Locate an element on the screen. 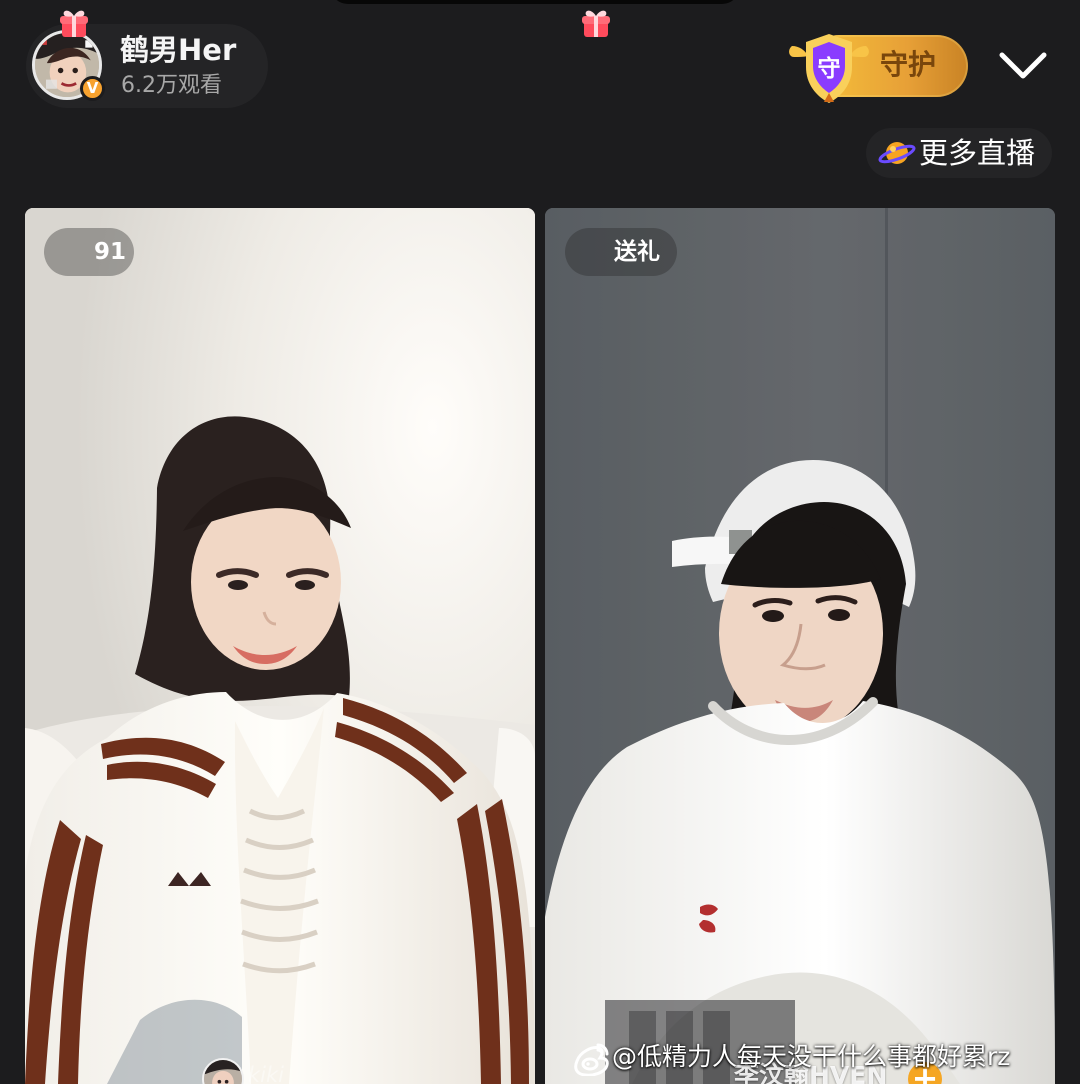 The height and width of the screenshot is (1084, 1080). more-live-label: 更多直播 is located at coordinates (977, 153).